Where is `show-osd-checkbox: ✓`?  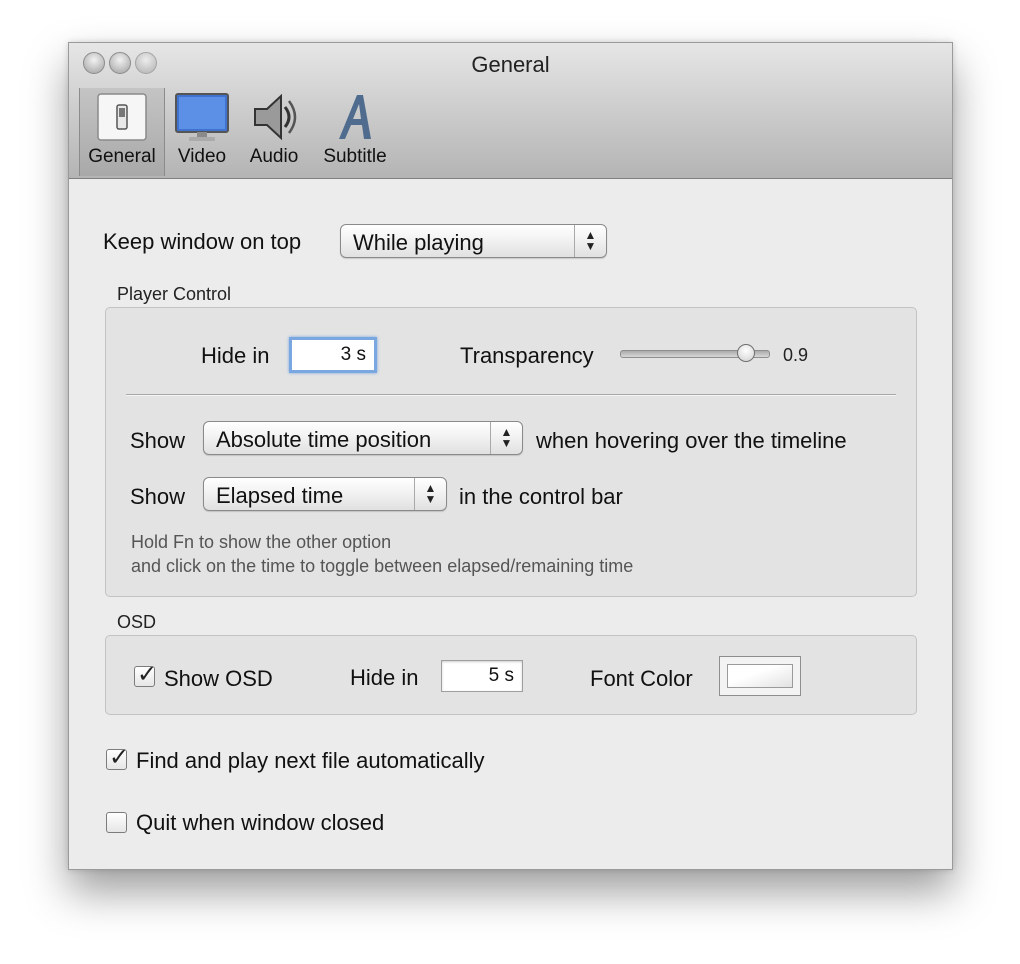
show-osd-checkbox: ✓ is located at coordinates (145, 674).